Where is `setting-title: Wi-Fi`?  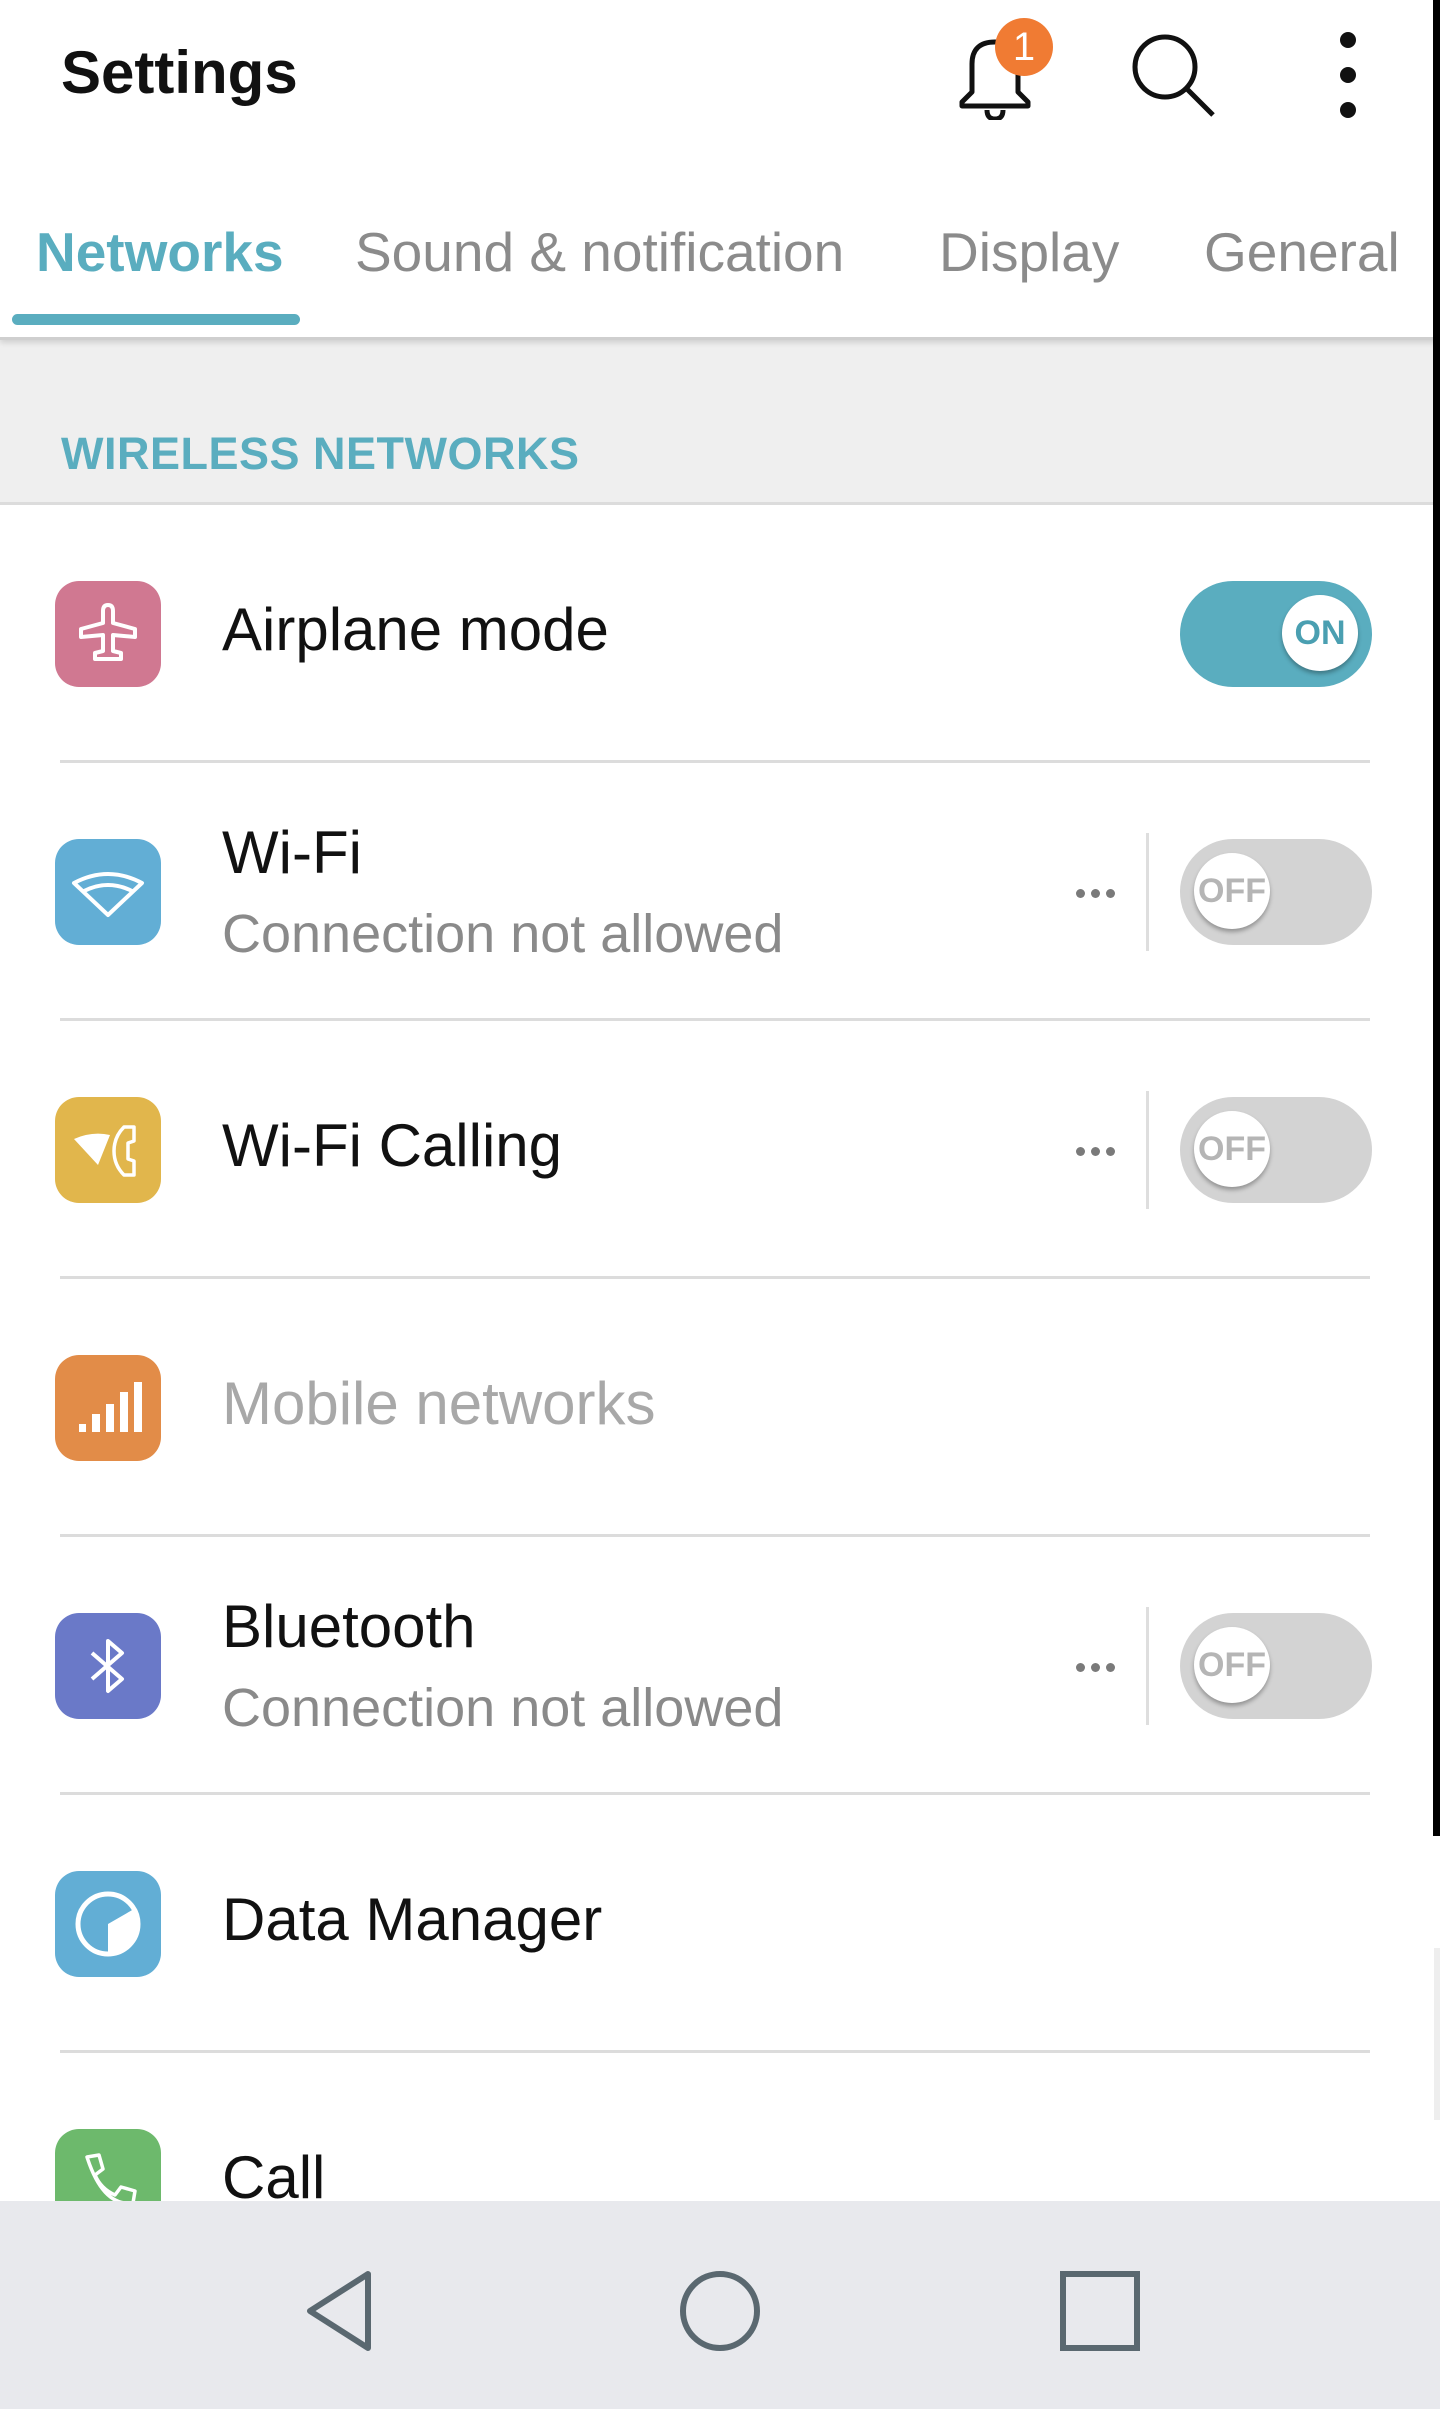
setting-title: Wi-Fi is located at coordinates (292, 852).